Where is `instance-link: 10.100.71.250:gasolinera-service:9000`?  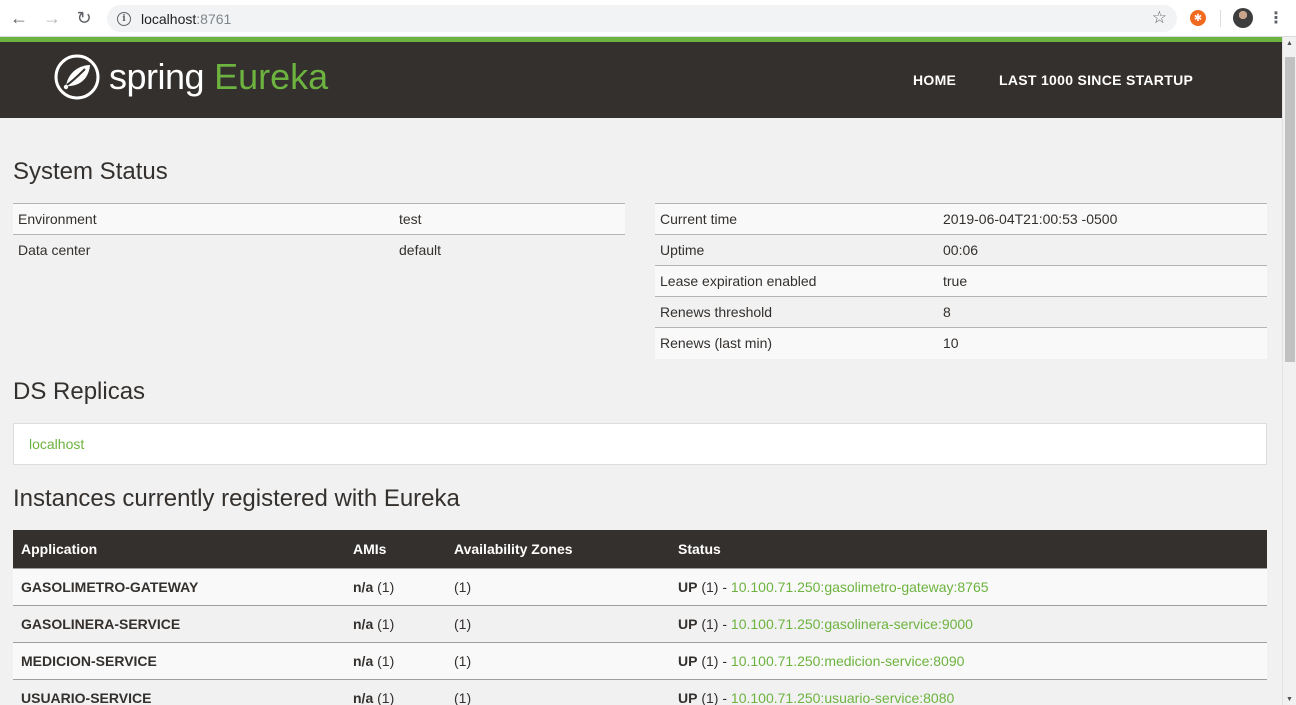
instance-link: 10.100.71.250:gasolinera-service:9000 is located at coordinates (852, 624).